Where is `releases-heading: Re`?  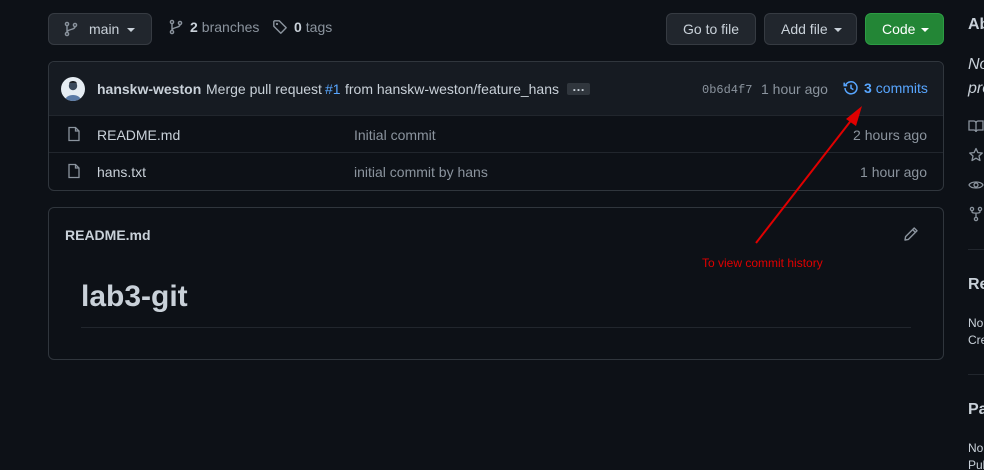
releases-heading: Re is located at coordinates (976, 285).